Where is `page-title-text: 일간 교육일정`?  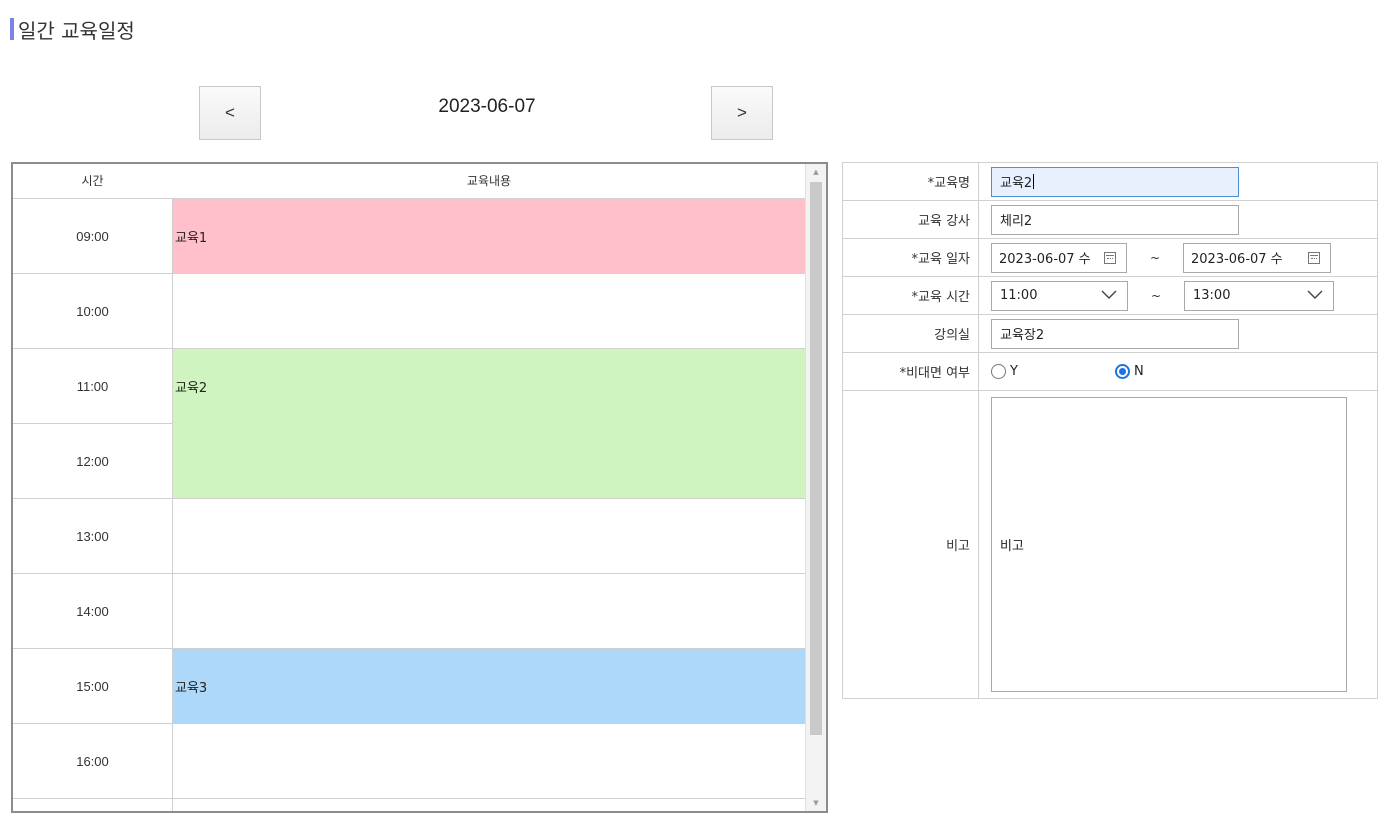
page-title-text: 일간 교육일정 is located at coordinates (76, 30).